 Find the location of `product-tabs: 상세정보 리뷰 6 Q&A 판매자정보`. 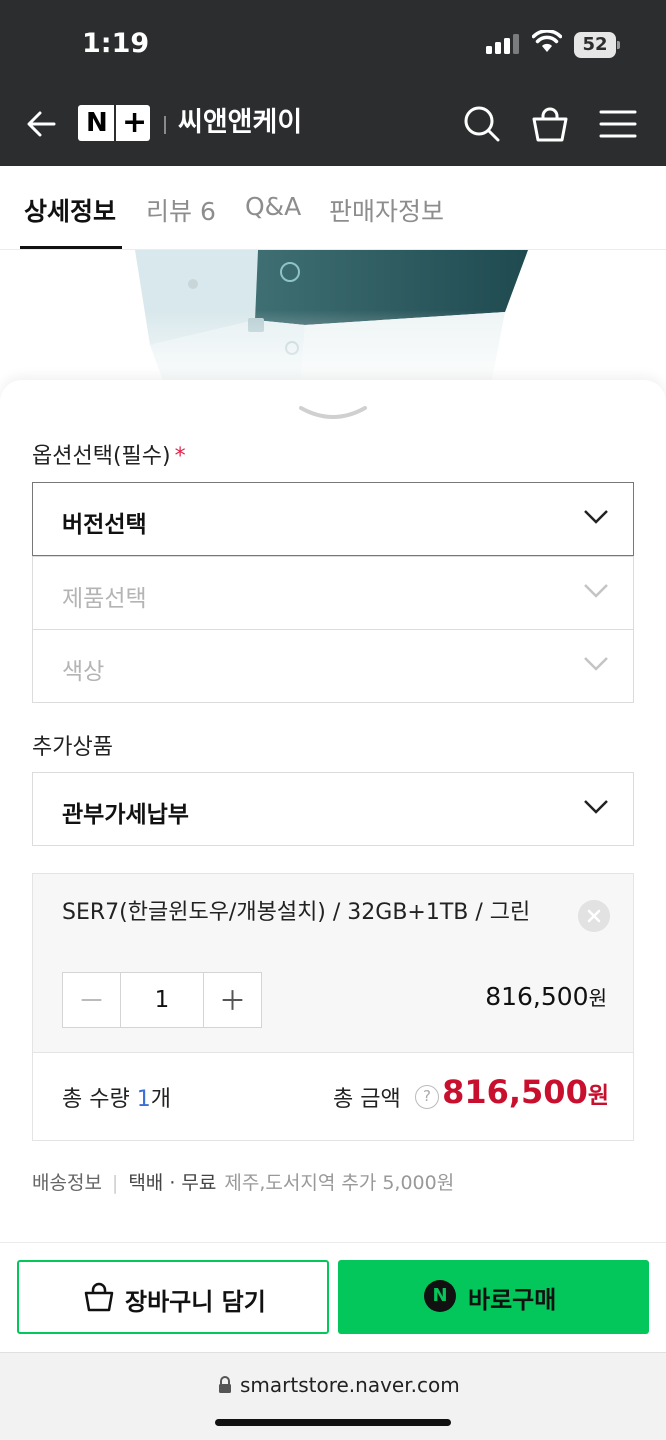

product-tabs: 상세정보 리뷰 6 Q&A 판매자정보 is located at coordinates (333, 208).